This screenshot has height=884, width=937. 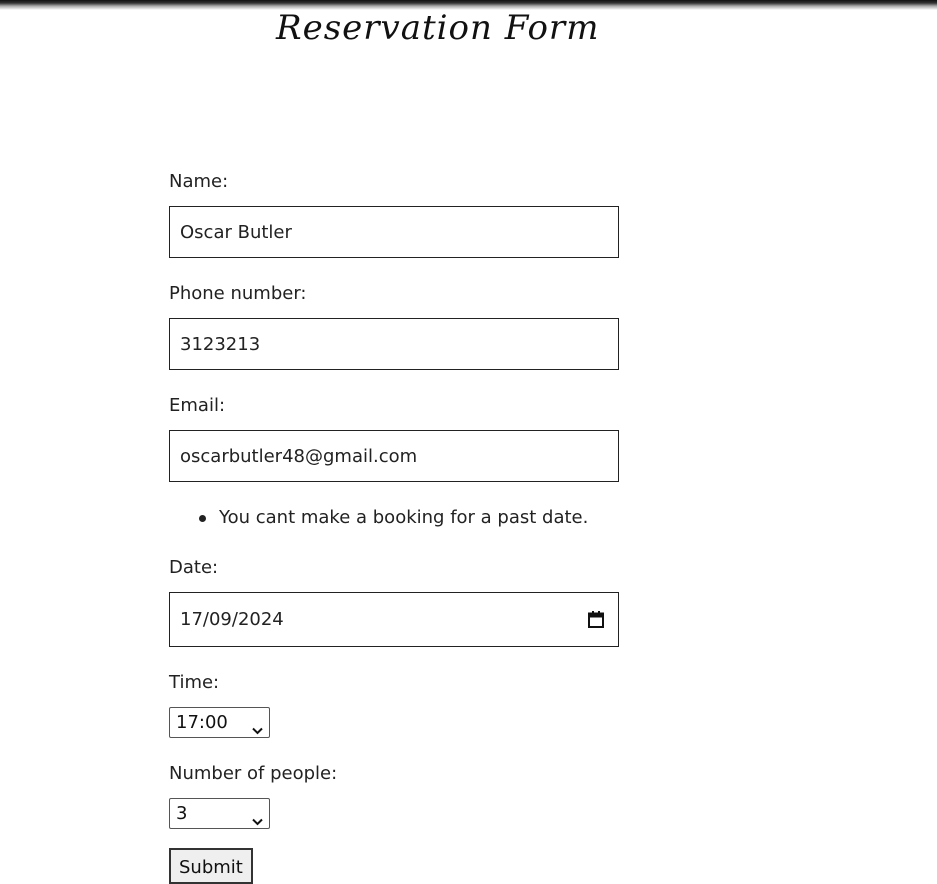 I want to click on name-field-value: Oscar Butler, so click(x=236, y=232).